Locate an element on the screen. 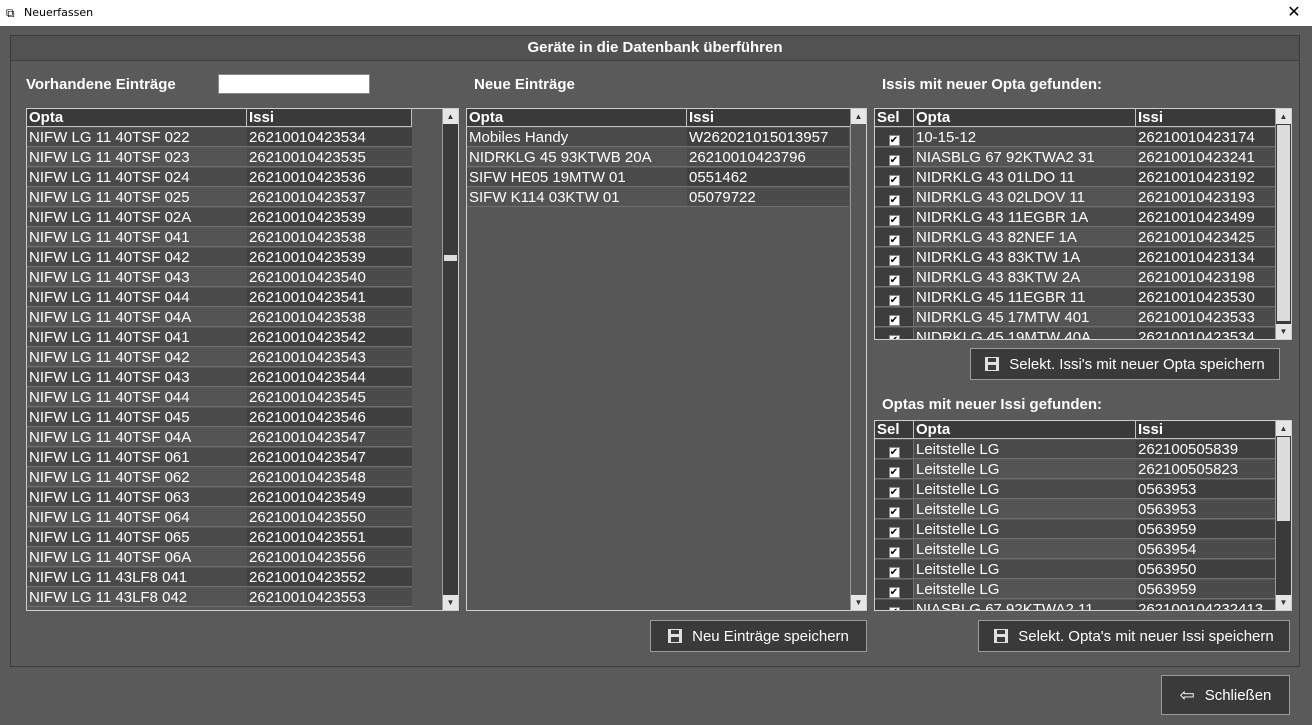 The width and height of the screenshot is (1312, 725). table-row: ✔ Leitstelle LG 0563953 is located at coordinates (1083, 510).